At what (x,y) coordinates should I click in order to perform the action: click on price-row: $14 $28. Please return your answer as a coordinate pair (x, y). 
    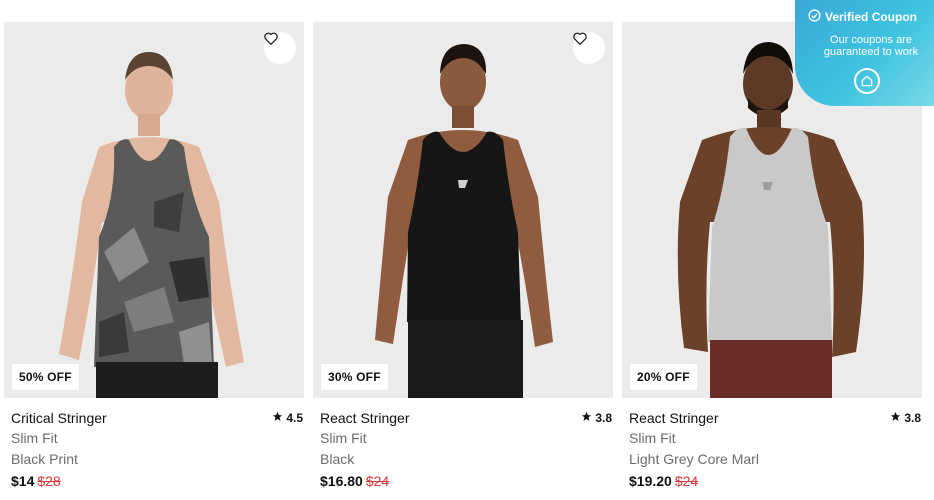
    Looking at the image, I should click on (157, 481).